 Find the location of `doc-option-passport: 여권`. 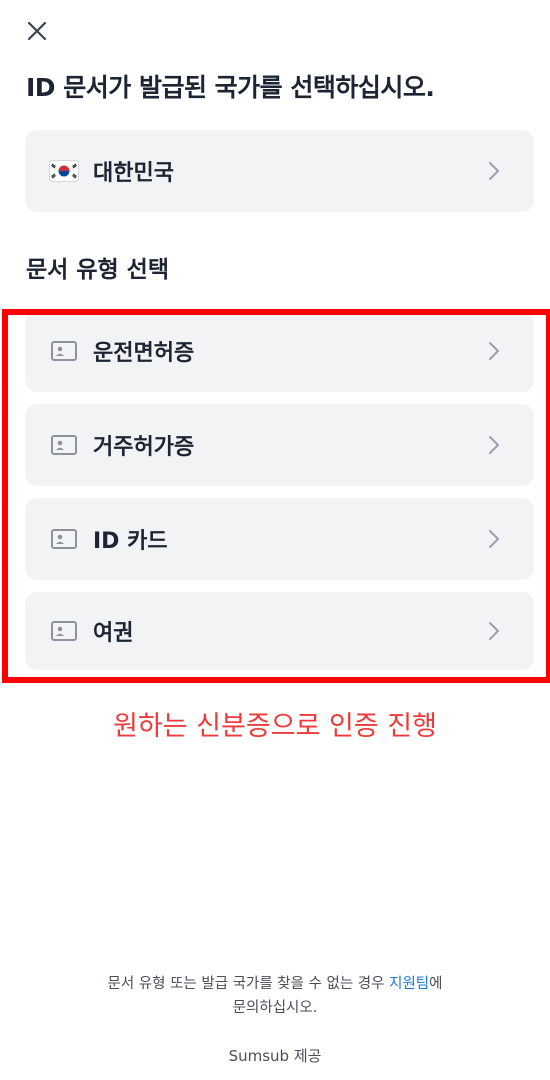

doc-option-passport: 여권 is located at coordinates (279, 631).